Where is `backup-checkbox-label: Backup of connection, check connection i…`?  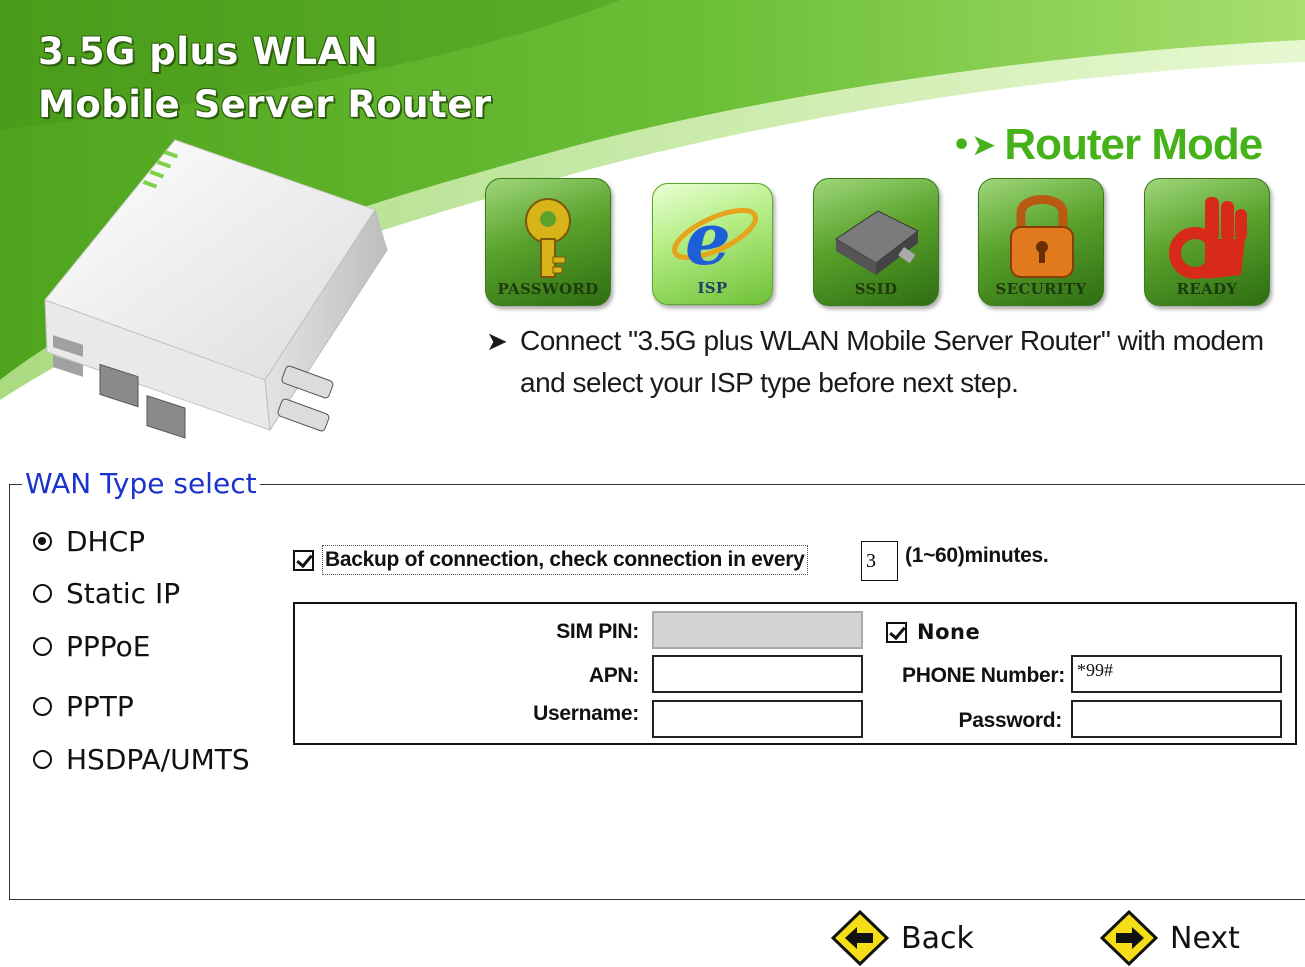 backup-checkbox-label: Backup of connection, check connection i… is located at coordinates (565, 560).